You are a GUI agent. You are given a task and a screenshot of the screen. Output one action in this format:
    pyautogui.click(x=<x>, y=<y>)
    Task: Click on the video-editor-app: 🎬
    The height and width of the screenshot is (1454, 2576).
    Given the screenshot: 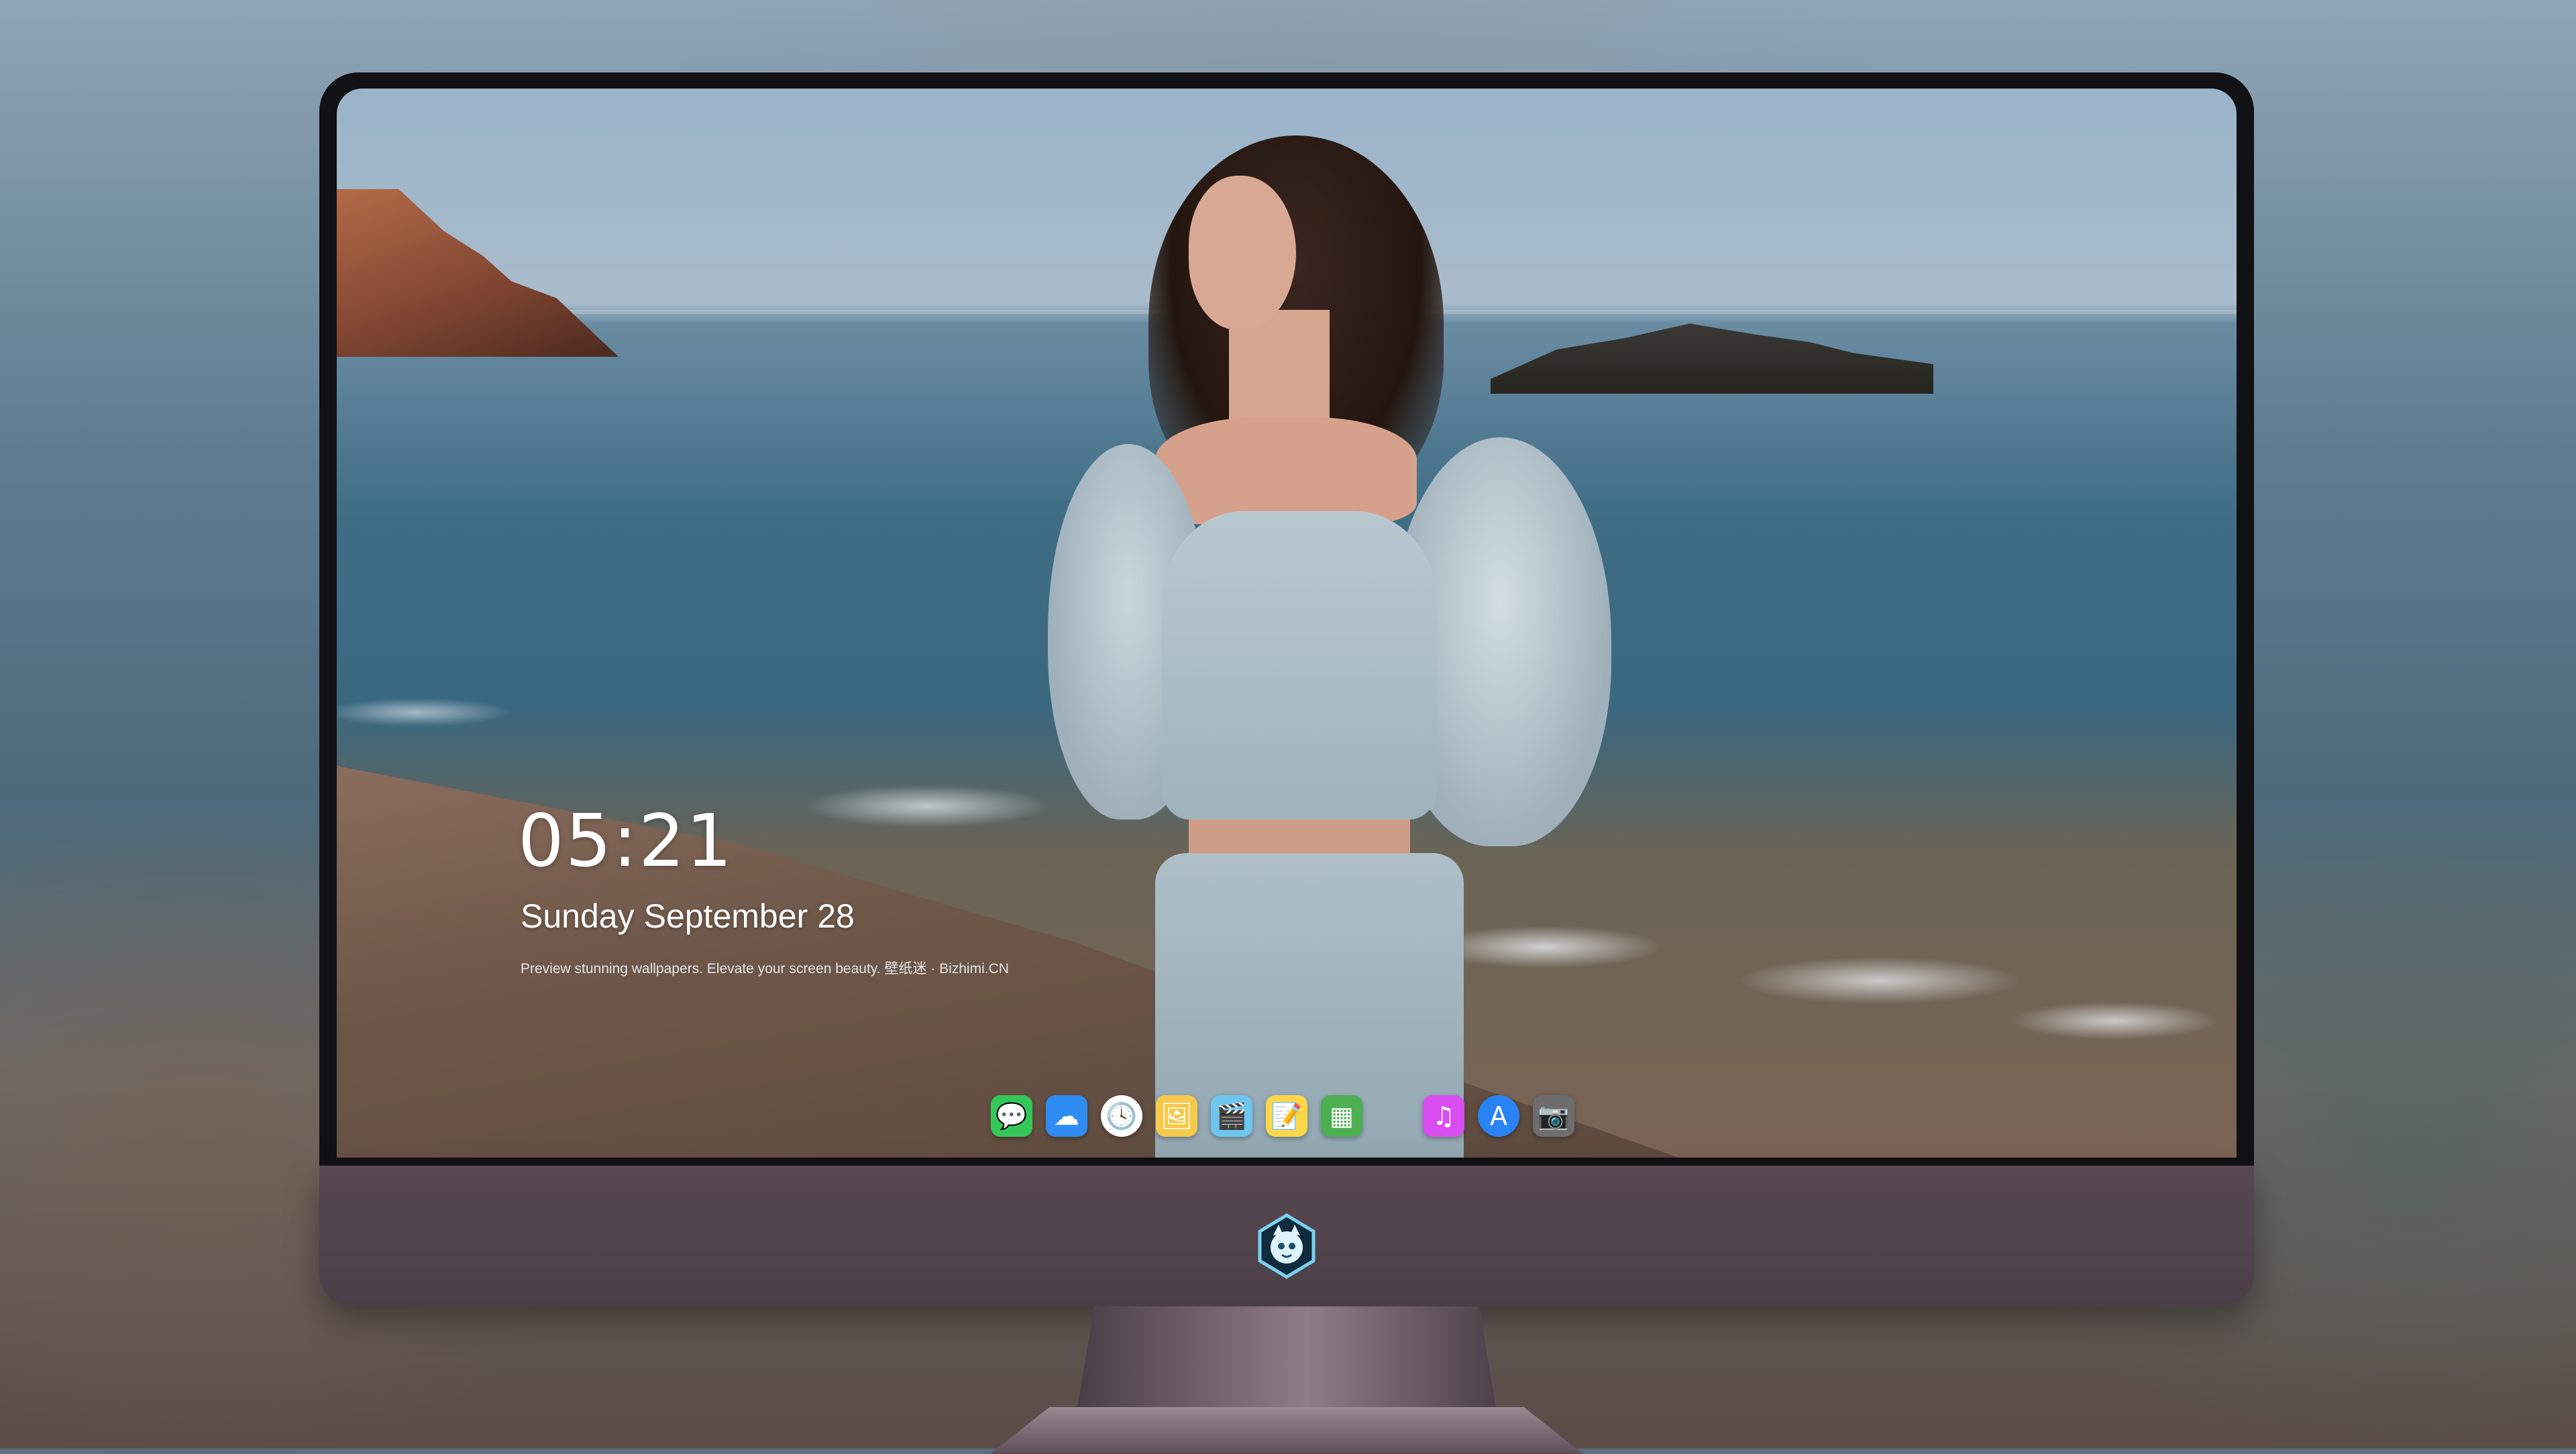 What is the action you would take?
    pyautogui.click(x=1231, y=1116)
    